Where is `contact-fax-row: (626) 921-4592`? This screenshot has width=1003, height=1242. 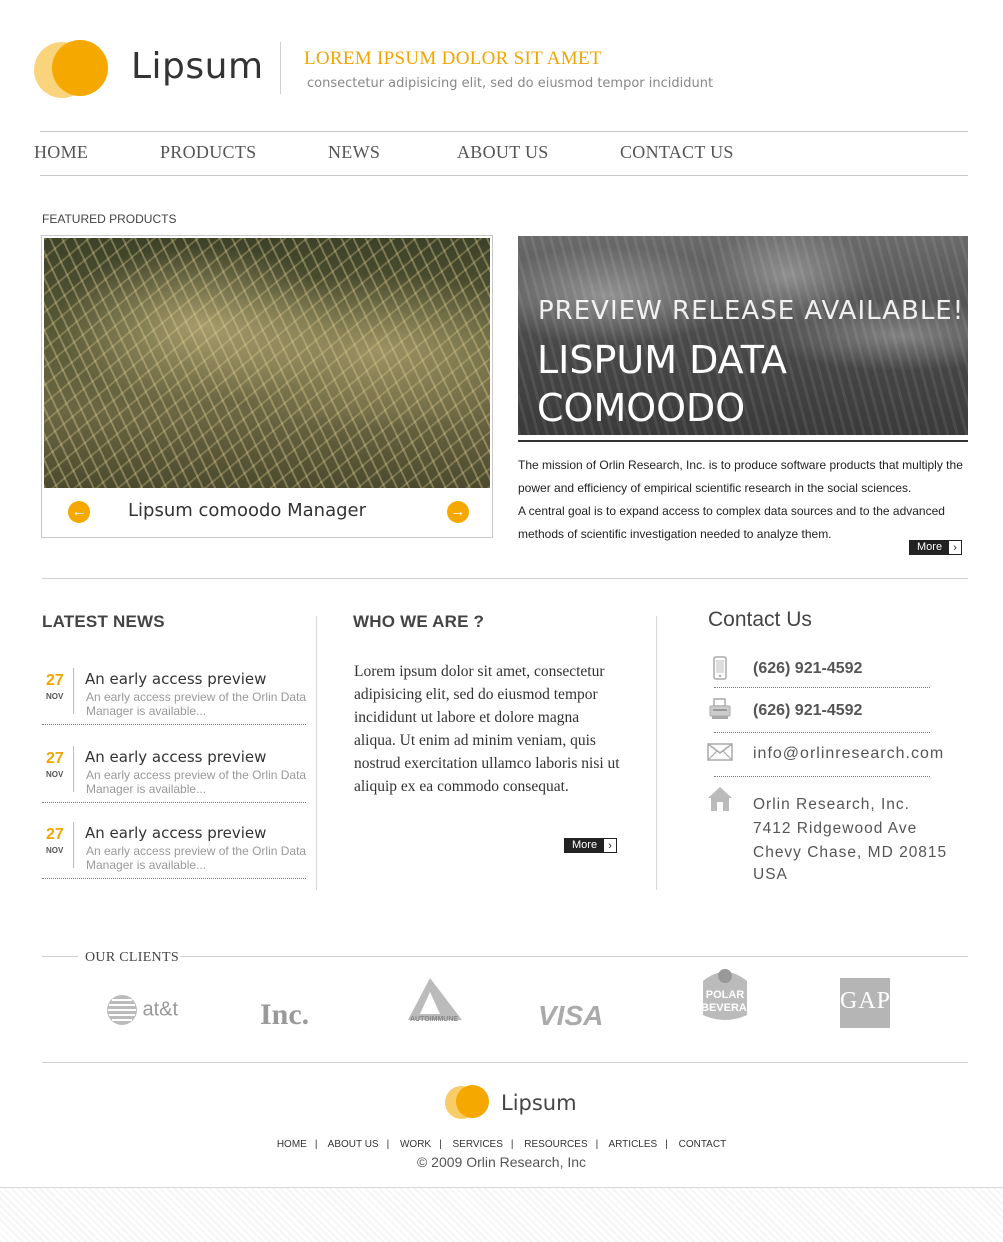
contact-fax-row: (626) 921-4592 is located at coordinates (818, 716).